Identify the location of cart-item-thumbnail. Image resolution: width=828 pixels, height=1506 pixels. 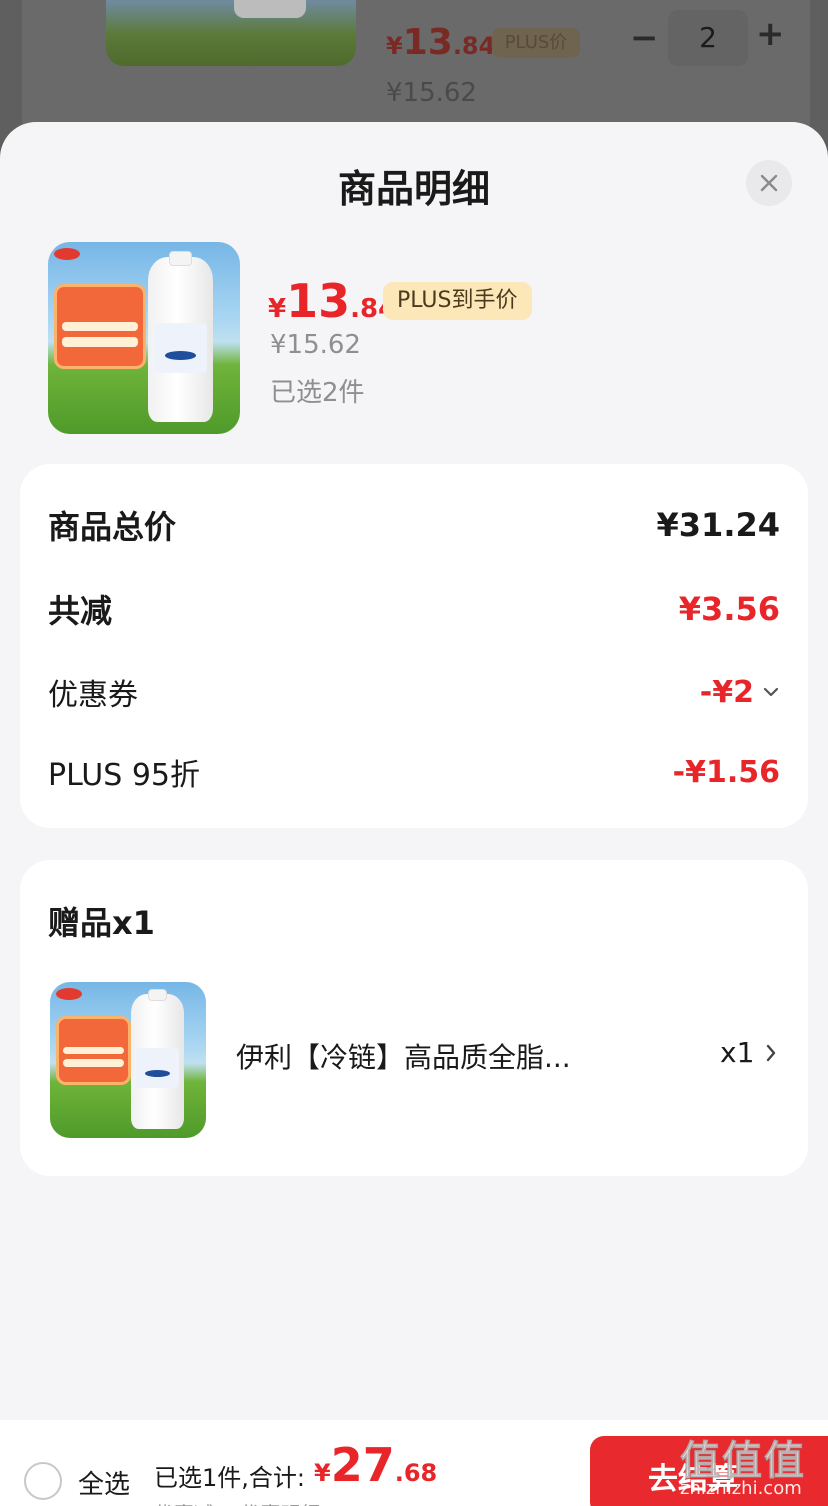
(231, 33).